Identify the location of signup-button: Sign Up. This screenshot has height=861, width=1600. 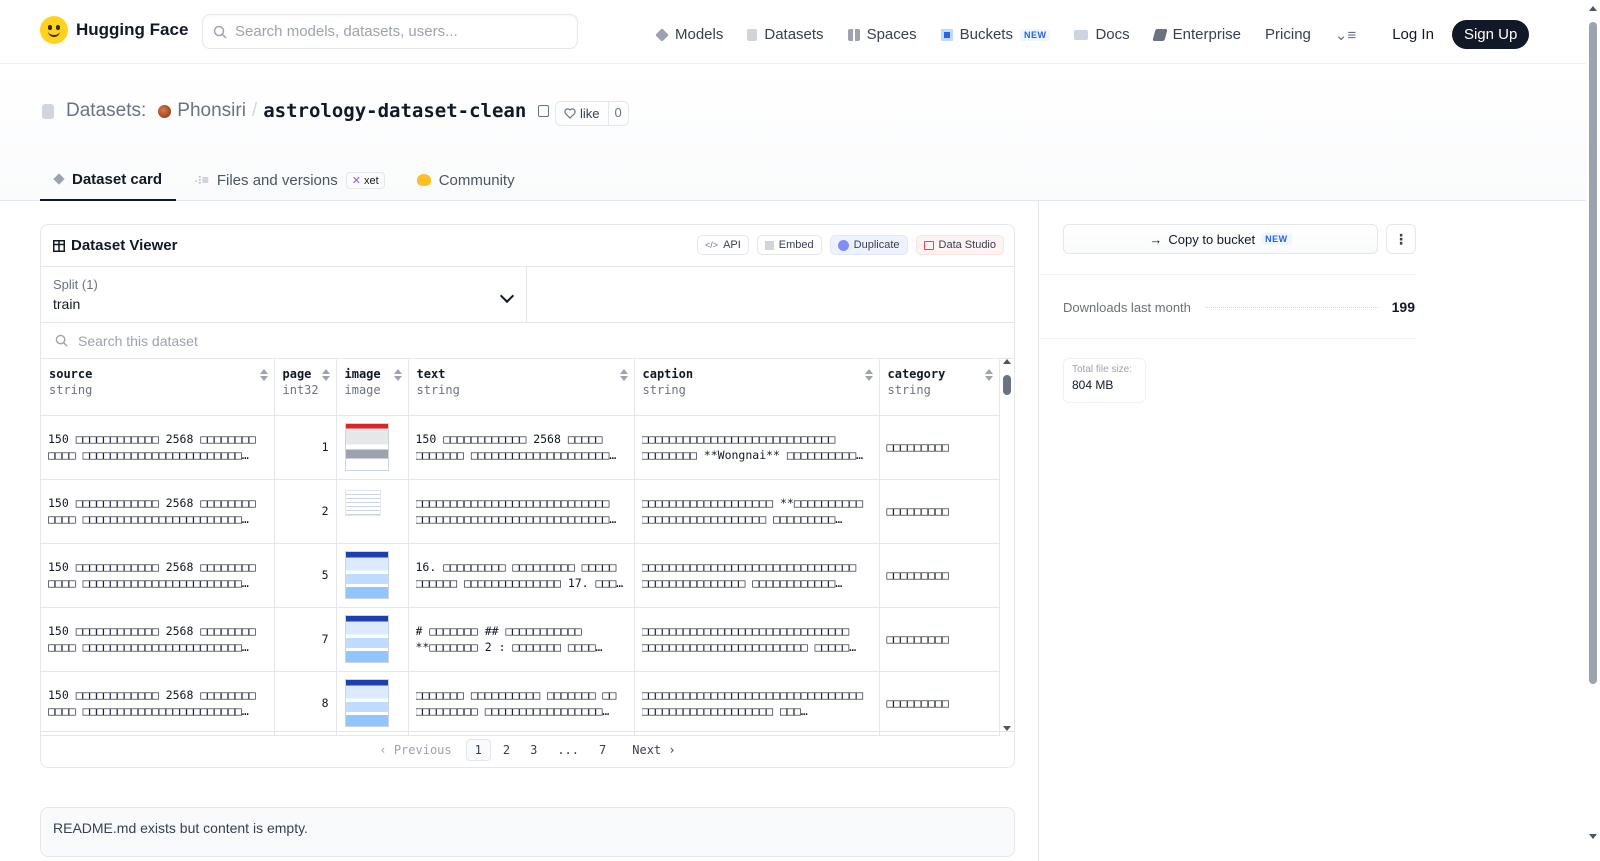
(1490, 34).